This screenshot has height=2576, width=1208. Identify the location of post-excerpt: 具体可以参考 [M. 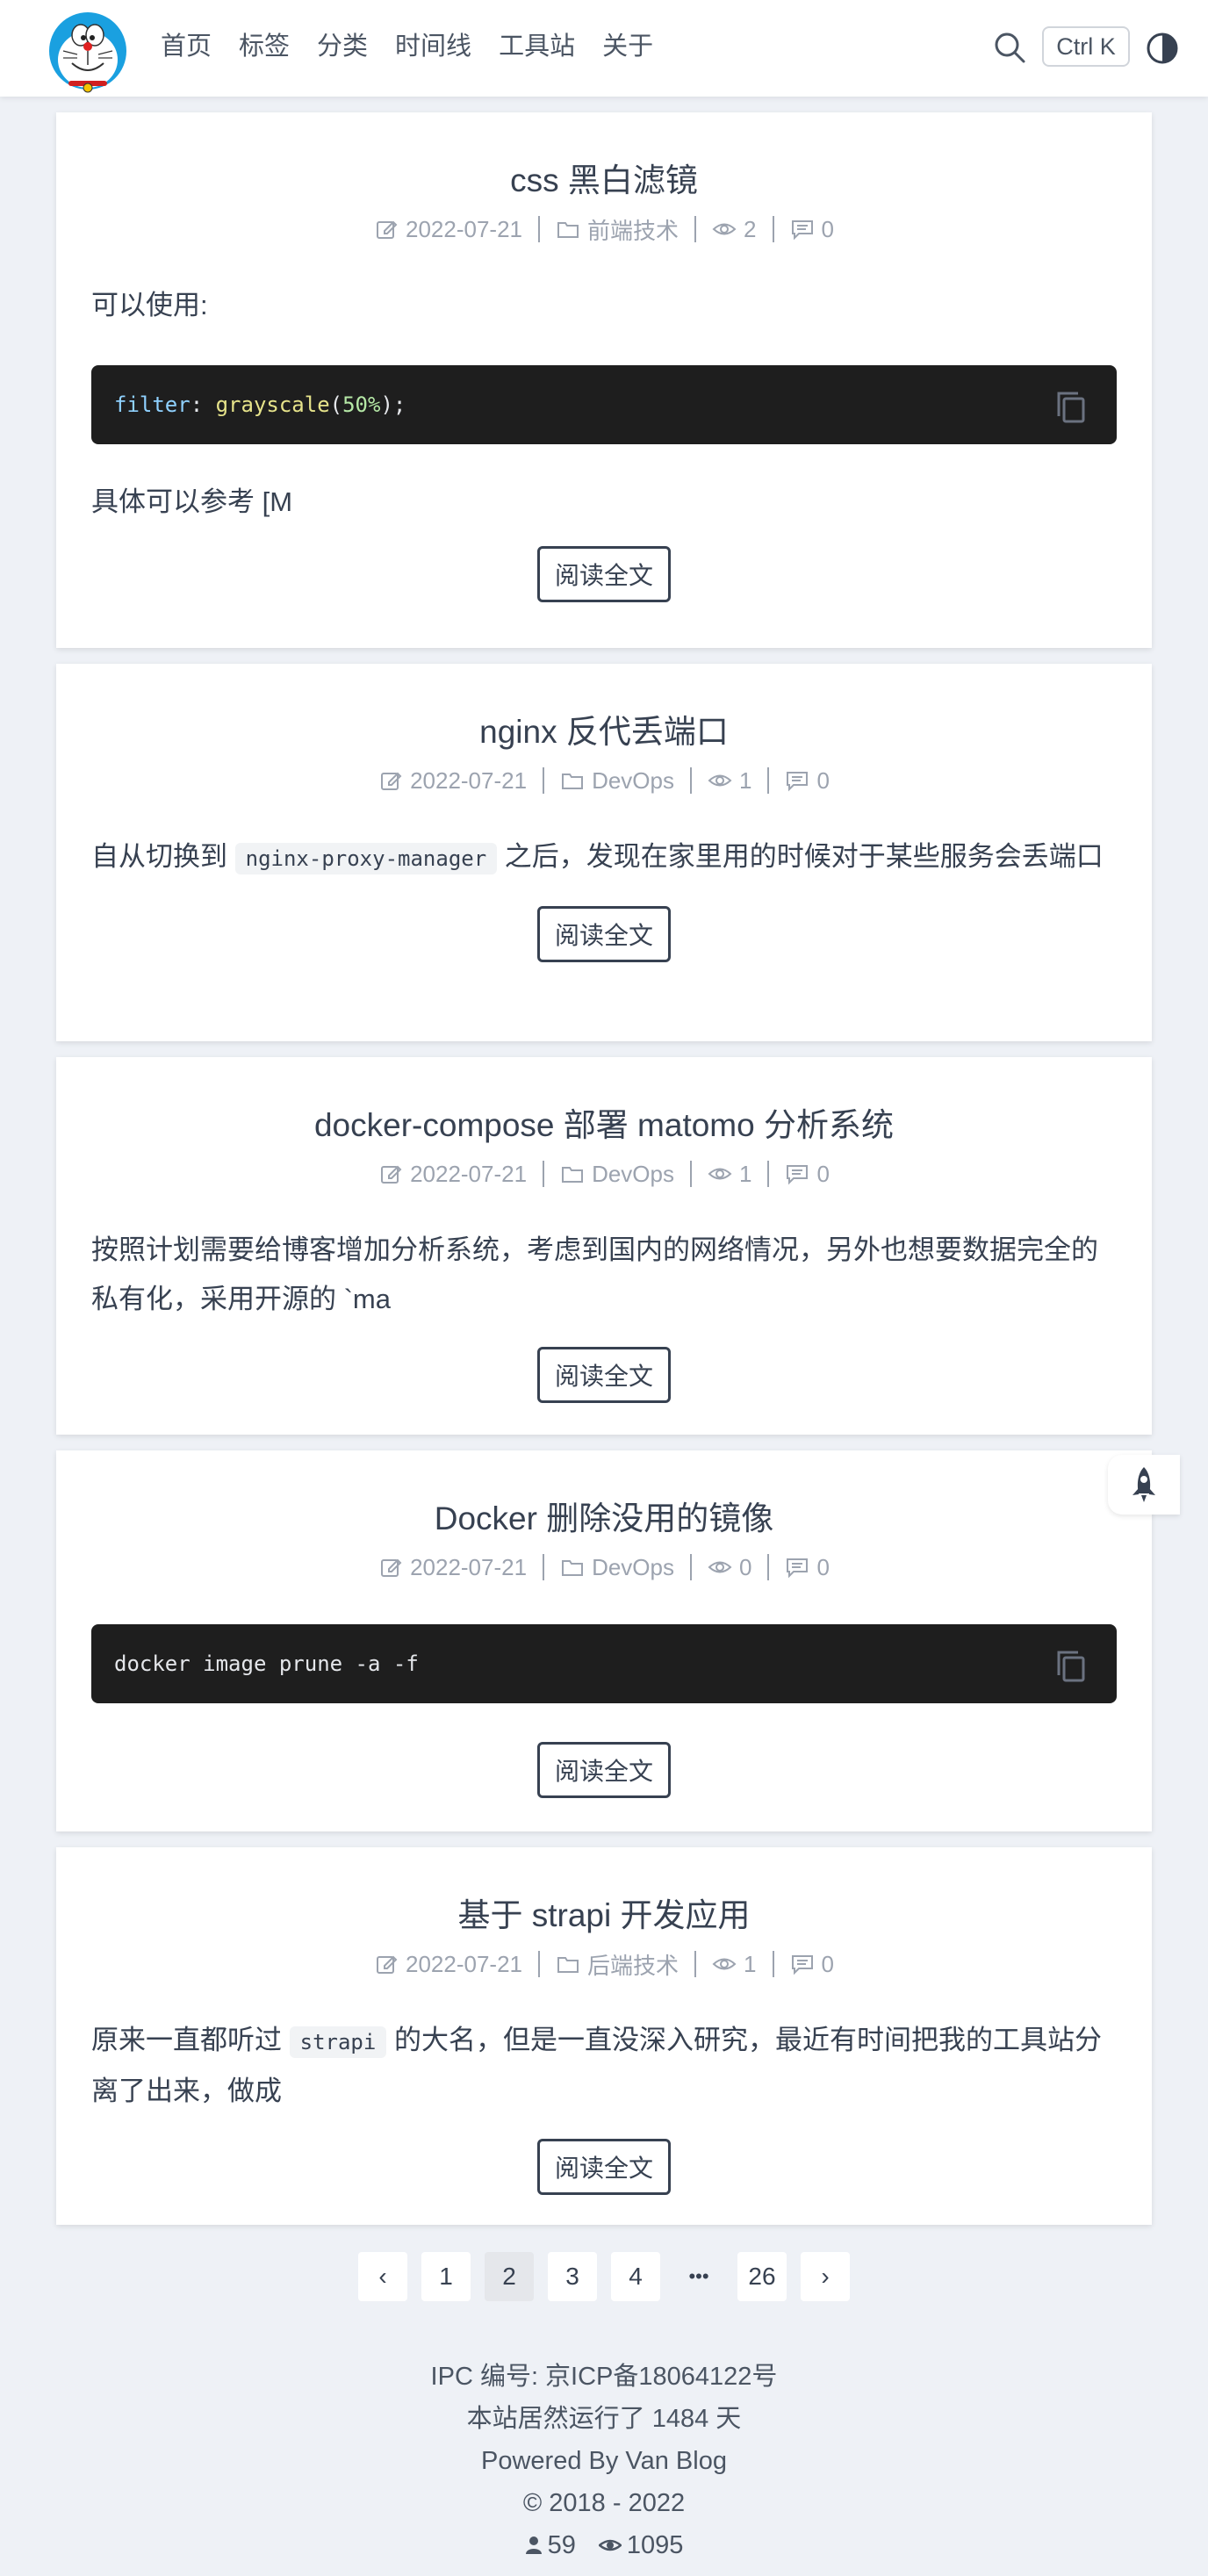
(192, 501).